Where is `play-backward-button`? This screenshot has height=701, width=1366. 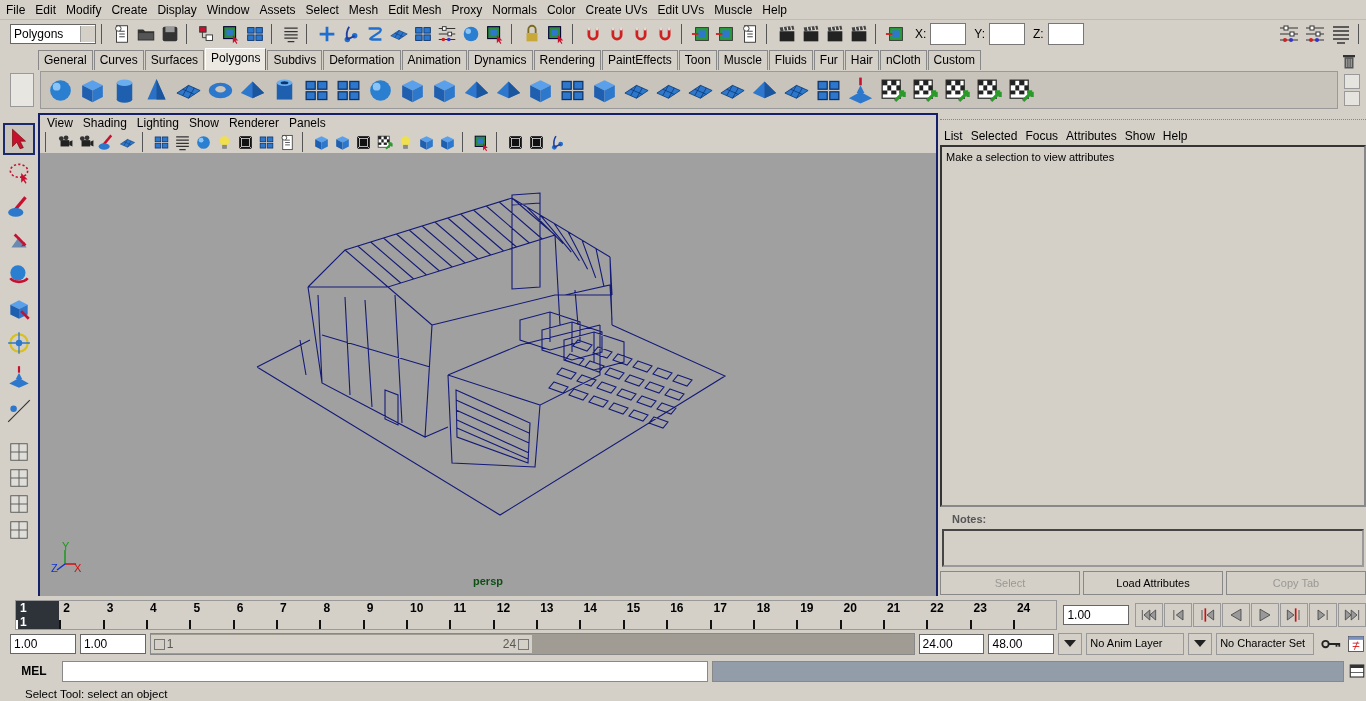 play-backward-button is located at coordinates (1236, 615).